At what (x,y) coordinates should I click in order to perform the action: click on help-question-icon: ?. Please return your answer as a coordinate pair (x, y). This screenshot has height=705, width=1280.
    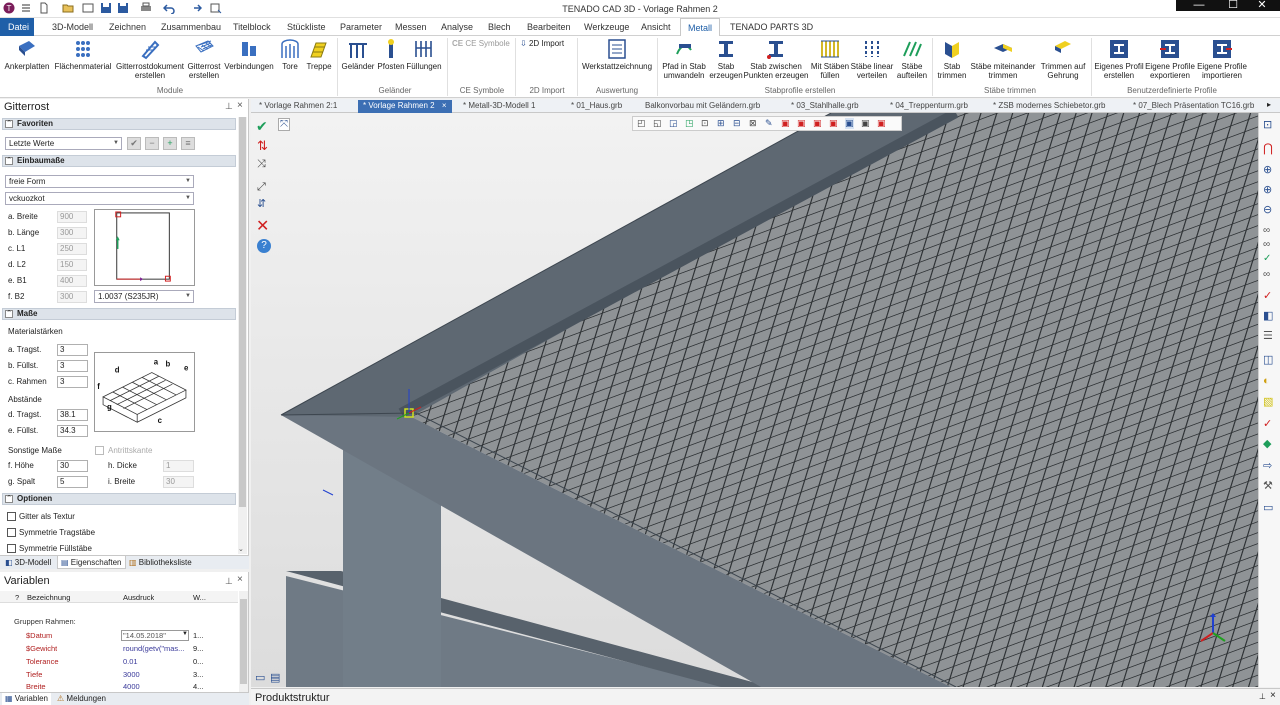
    Looking at the image, I should click on (264, 246).